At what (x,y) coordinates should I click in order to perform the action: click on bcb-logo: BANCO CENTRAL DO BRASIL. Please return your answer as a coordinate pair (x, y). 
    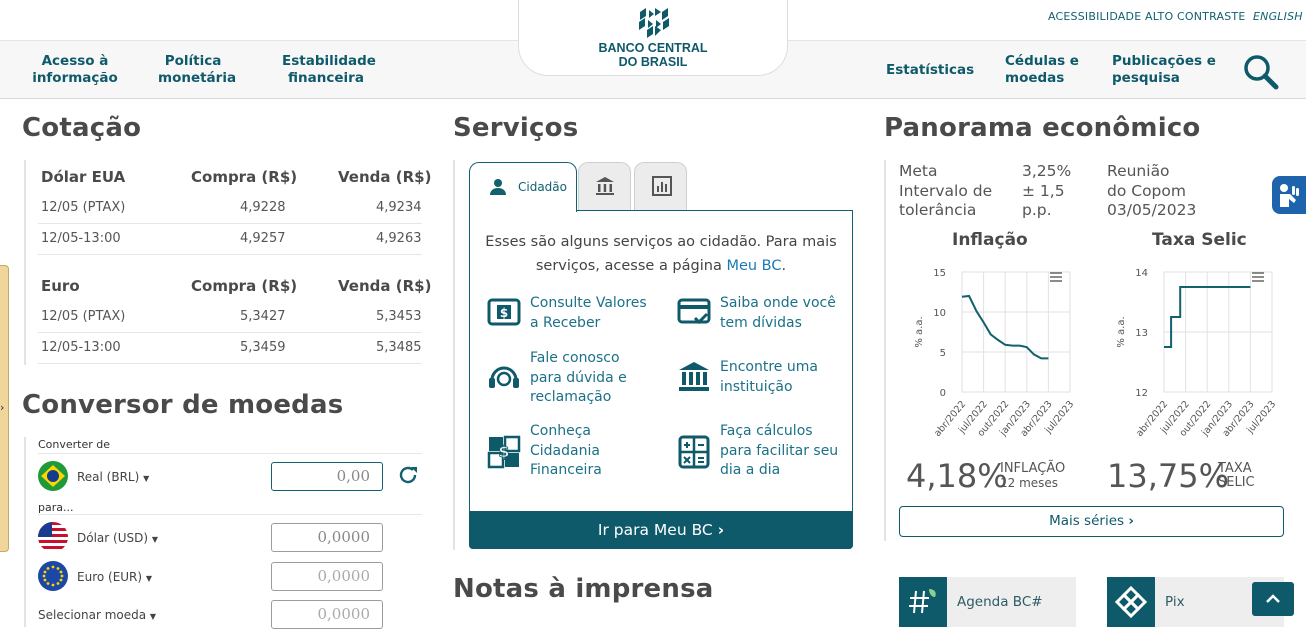
    Looking at the image, I should click on (653, 38).